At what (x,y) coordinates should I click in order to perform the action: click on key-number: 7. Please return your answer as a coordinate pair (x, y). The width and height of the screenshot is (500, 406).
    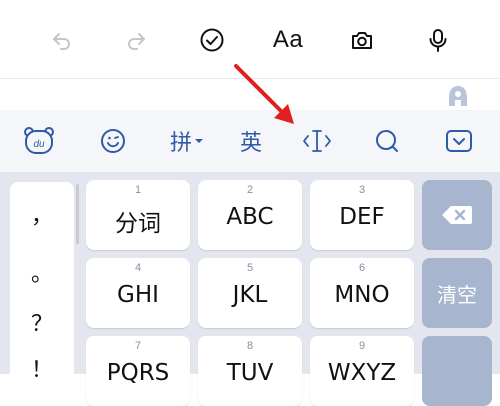
    Looking at the image, I should click on (138, 346).